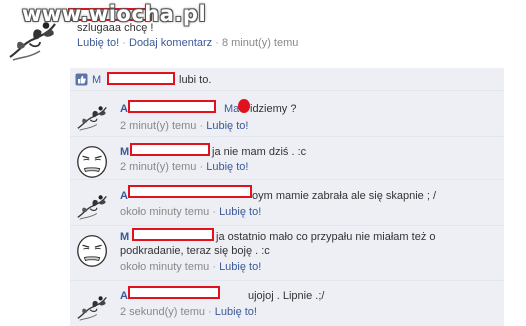 The image size is (526, 326). What do you see at coordinates (260, 43) in the screenshot?
I see `post-time: 8 minut(y) temu` at bounding box center [260, 43].